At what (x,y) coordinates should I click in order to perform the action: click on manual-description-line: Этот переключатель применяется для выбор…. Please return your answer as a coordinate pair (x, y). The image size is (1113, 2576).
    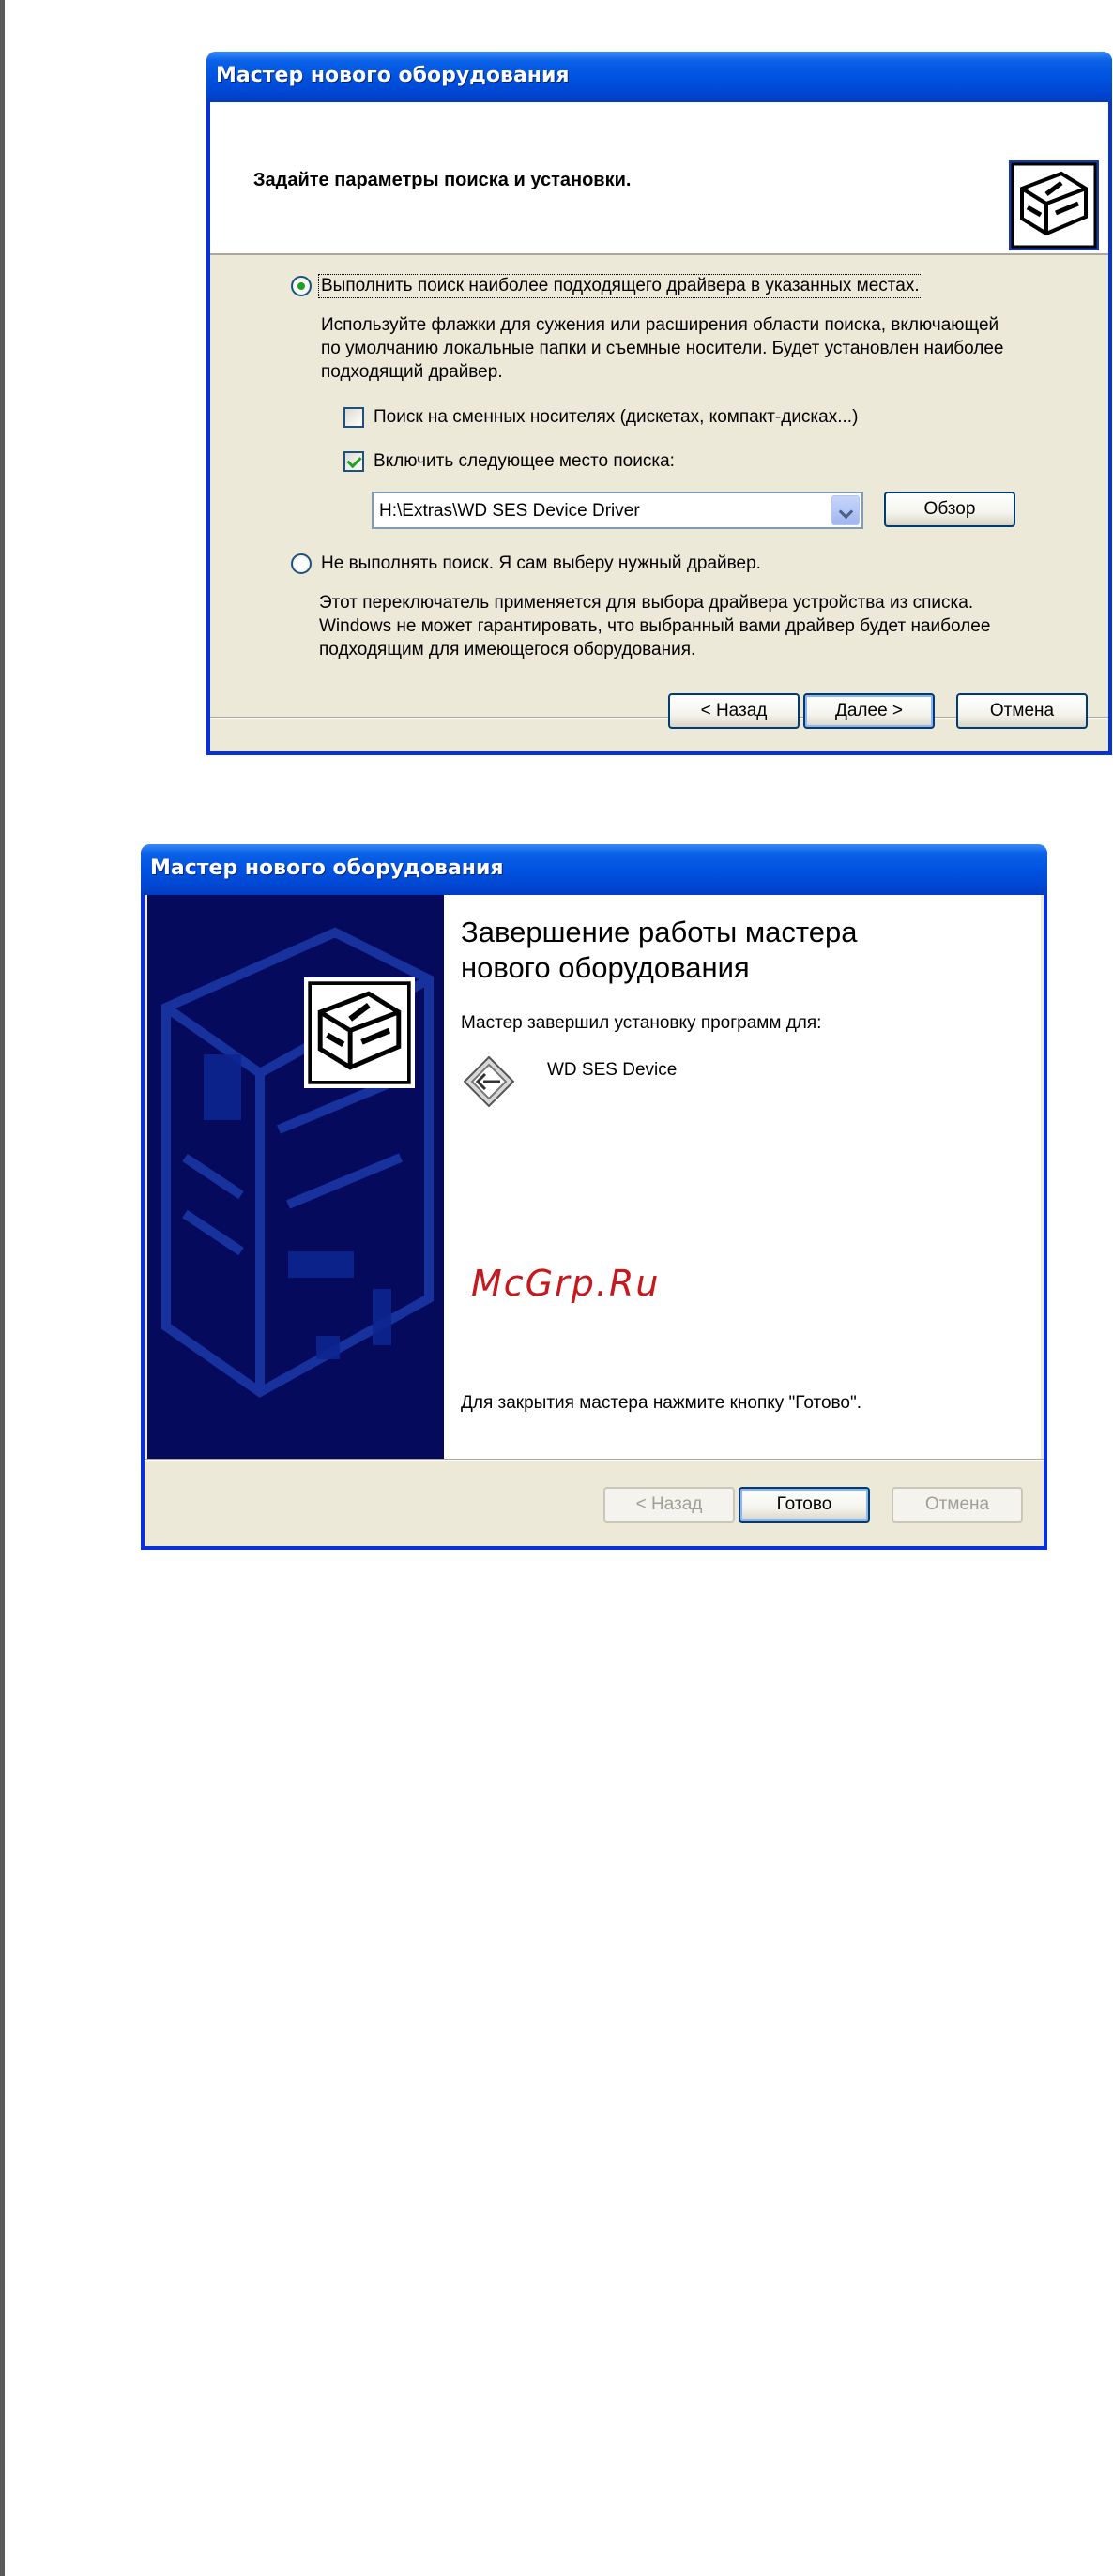
    Looking at the image, I should click on (646, 603).